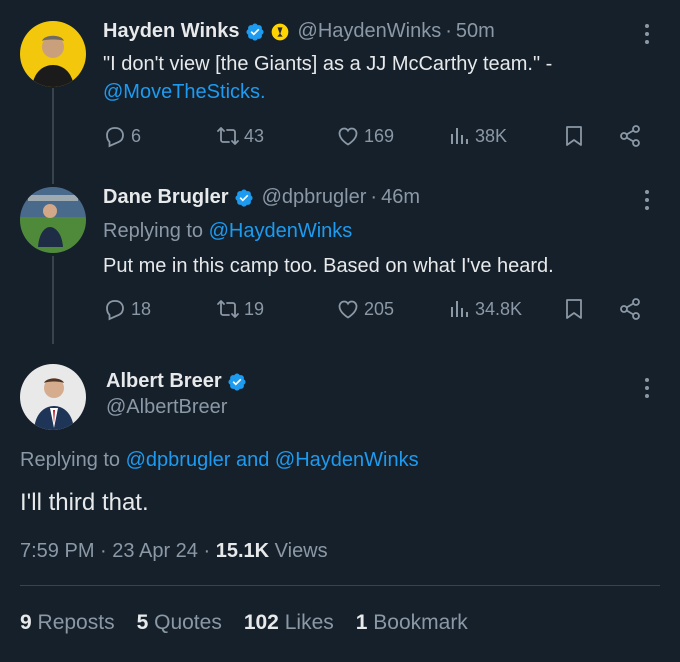  What do you see at coordinates (261, 622) in the screenshot?
I see `likes-count: 102` at bounding box center [261, 622].